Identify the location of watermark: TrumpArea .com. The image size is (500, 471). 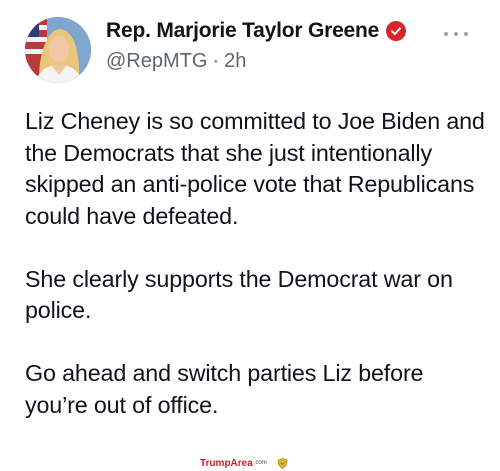
(244, 463).